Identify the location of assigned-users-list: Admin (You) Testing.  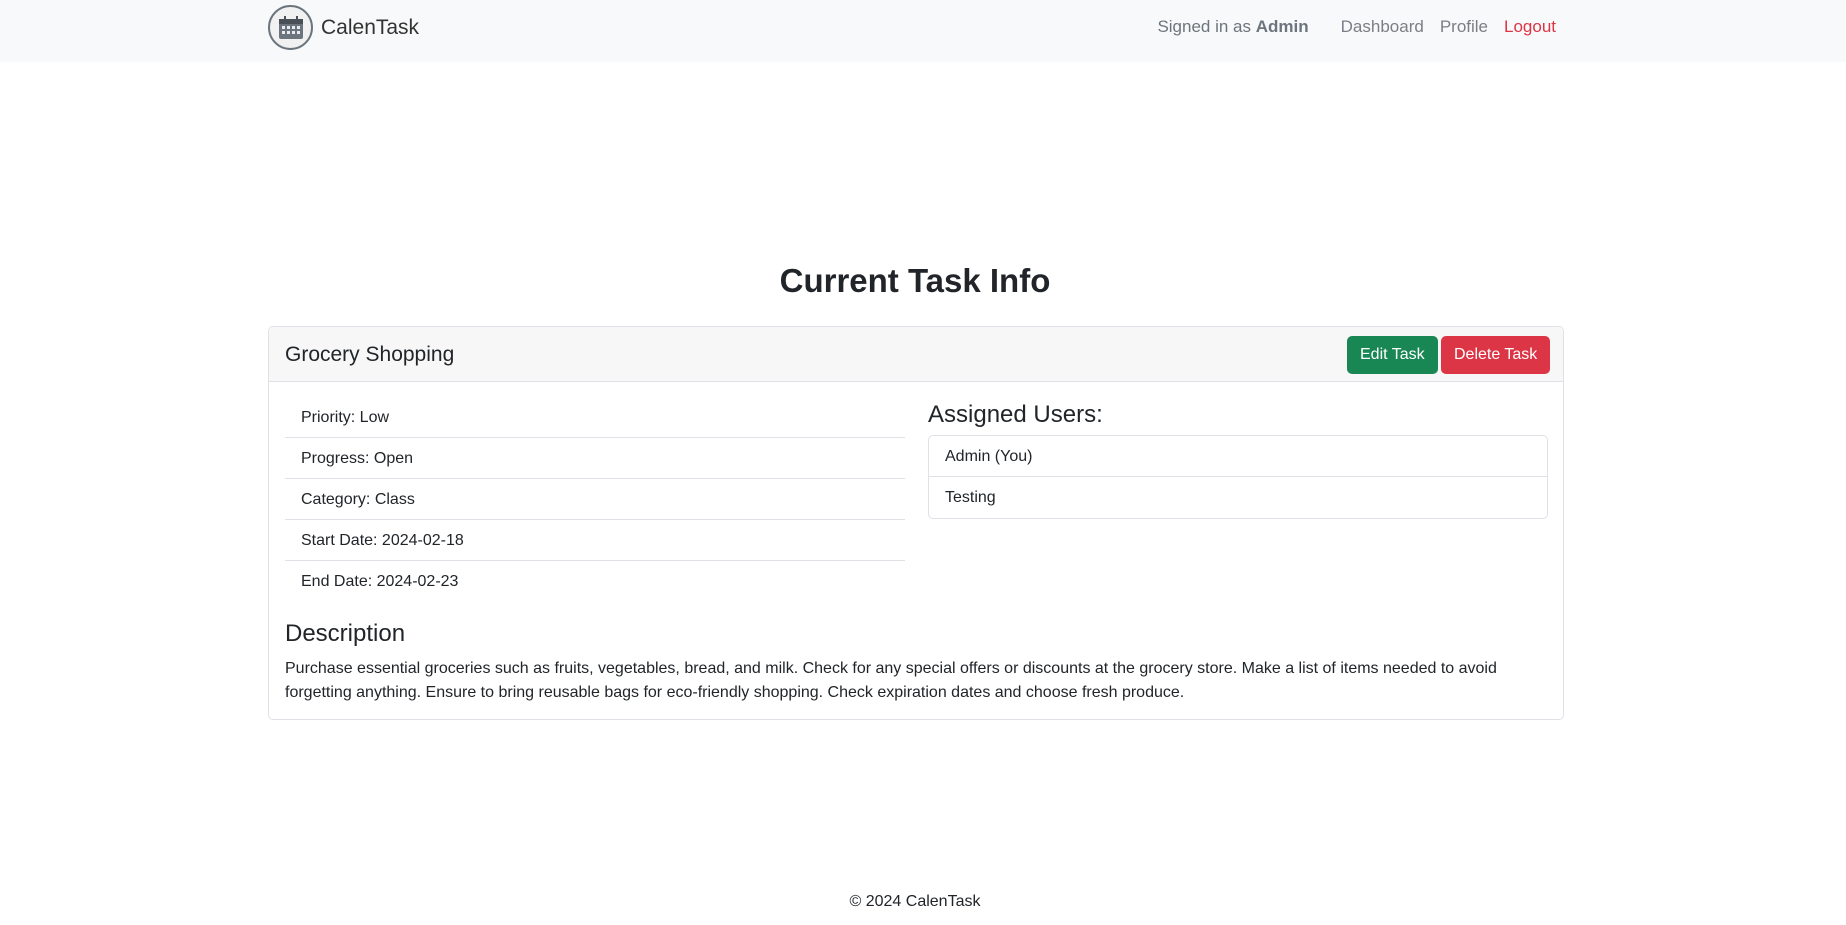
(1238, 477).